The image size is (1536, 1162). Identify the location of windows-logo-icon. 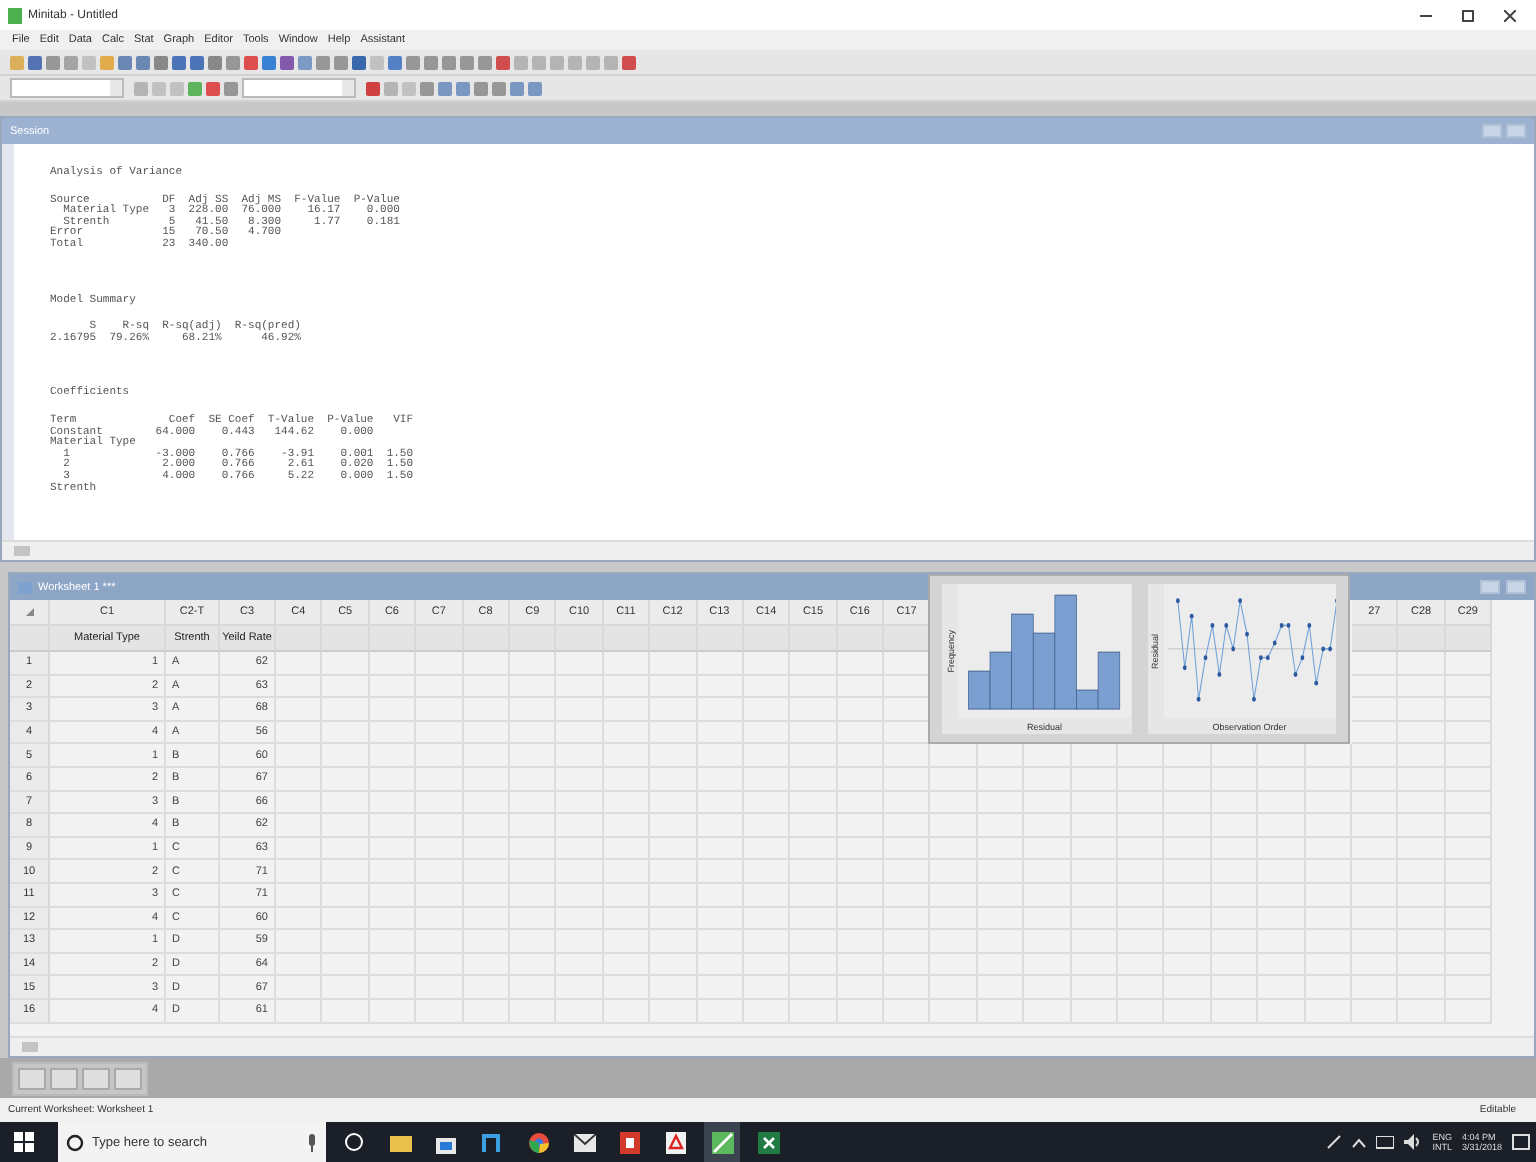
(24, 1142).